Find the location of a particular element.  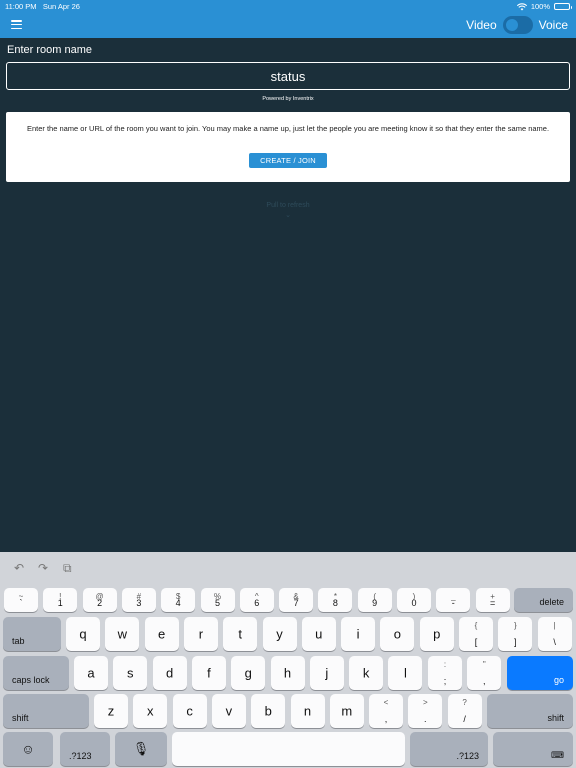

status-right: 100% is located at coordinates (544, 6).